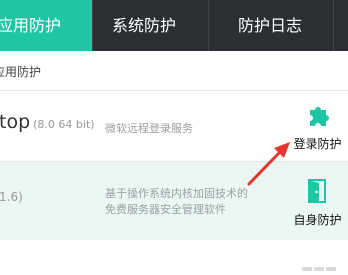  I want to click on scroll-indicator, so click(320, 265).